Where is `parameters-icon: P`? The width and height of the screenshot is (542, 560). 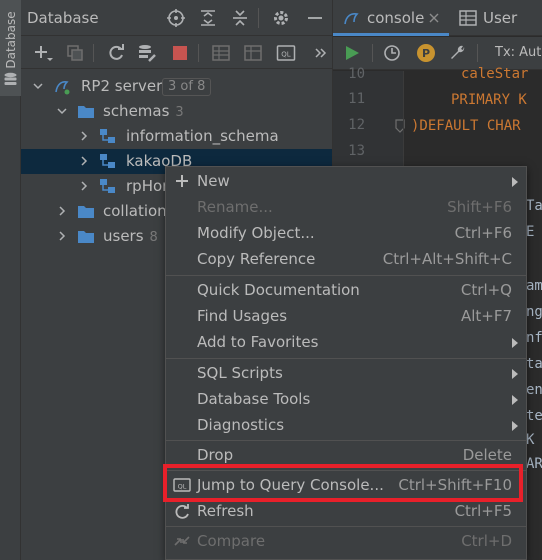
parameters-icon: P is located at coordinates (426, 53).